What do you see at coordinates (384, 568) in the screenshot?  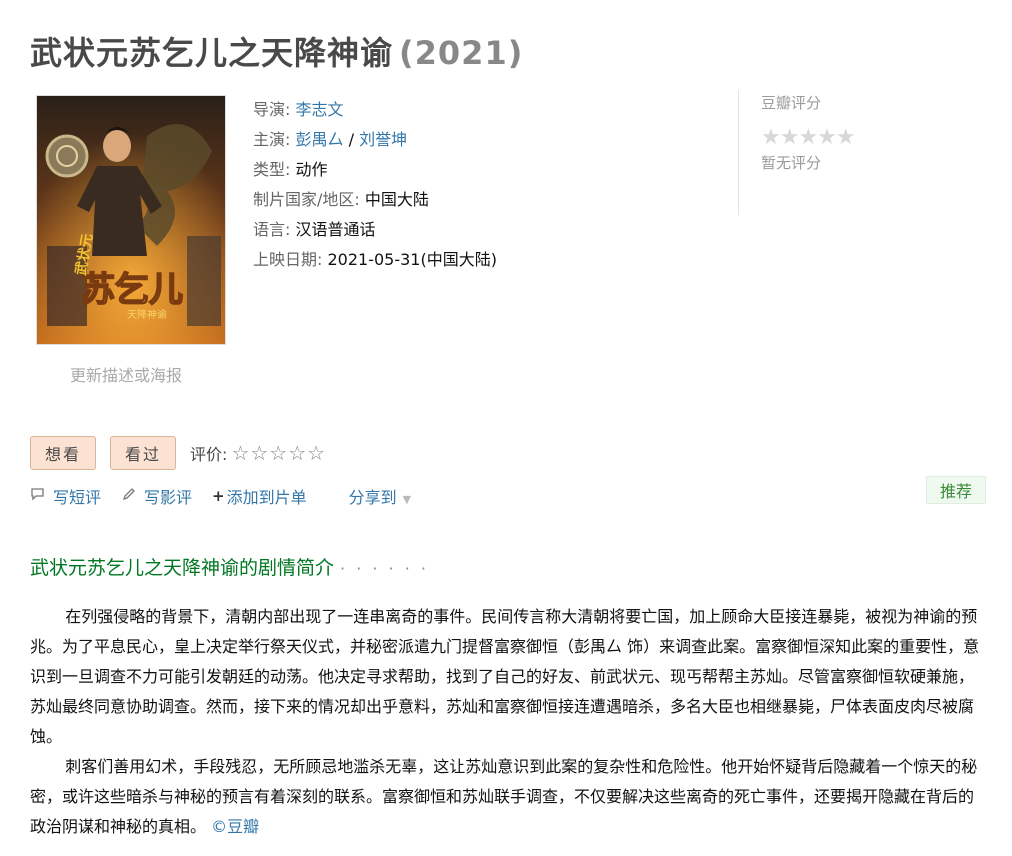 I see `summary-heading-dots: · · · · · ·` at bounding box center [384, 568].